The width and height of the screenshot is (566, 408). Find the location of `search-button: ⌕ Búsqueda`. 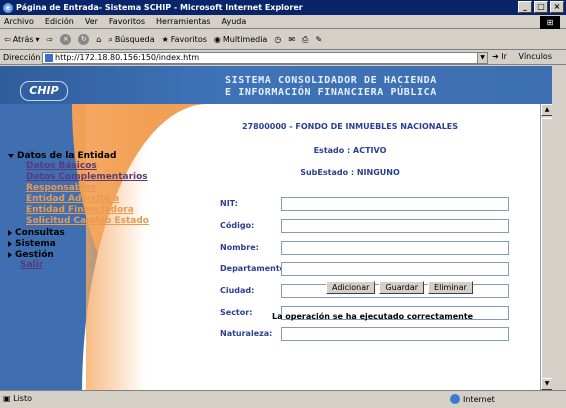

search-button: ⌕ Búsqueda is located at coordinates (131, 40).